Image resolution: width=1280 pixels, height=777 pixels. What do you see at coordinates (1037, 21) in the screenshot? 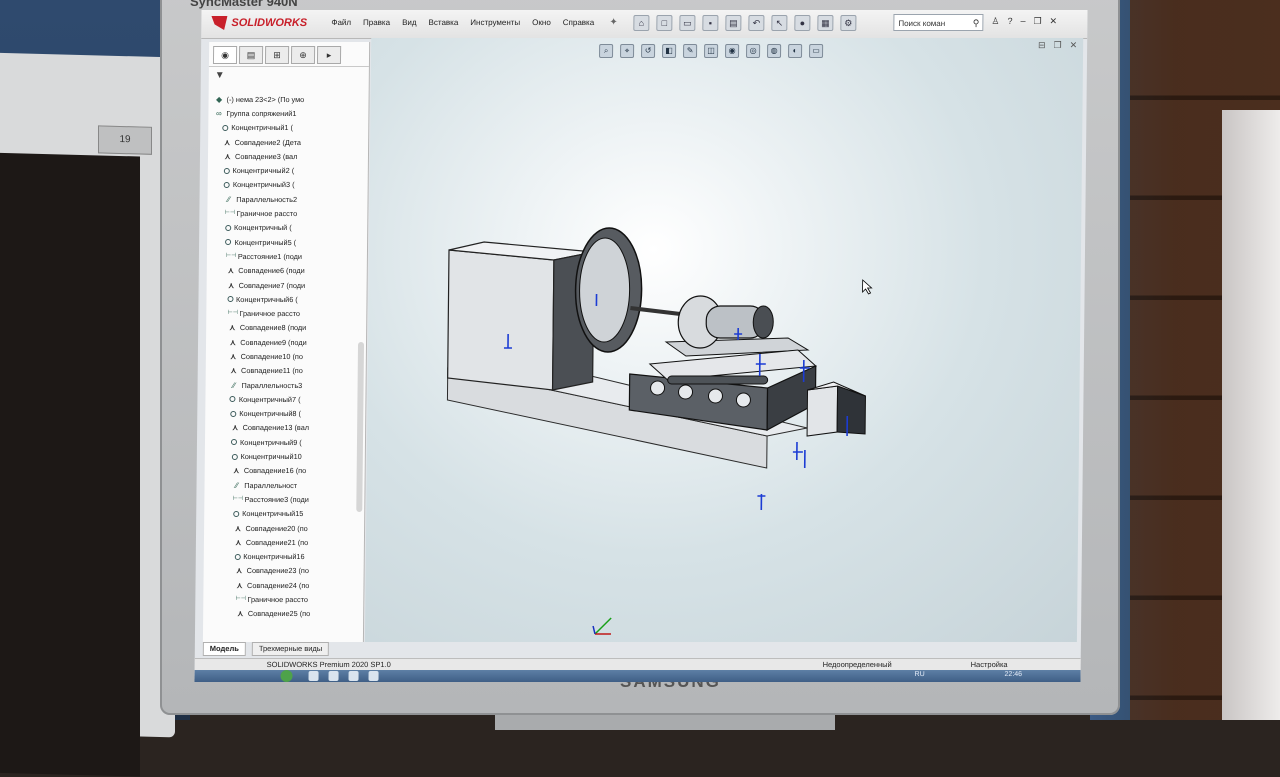
I see `restore-icon: ❐` at bounding box center [1037, 21].